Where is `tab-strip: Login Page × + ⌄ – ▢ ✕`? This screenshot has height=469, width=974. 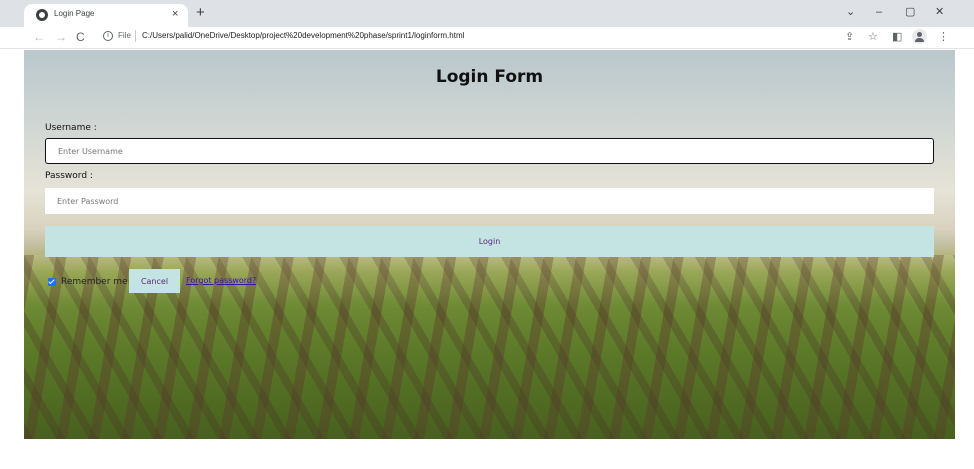 tab-strip: Login Page × + ⌄ – ▢ ✕ is located at coordinates (487, 13).